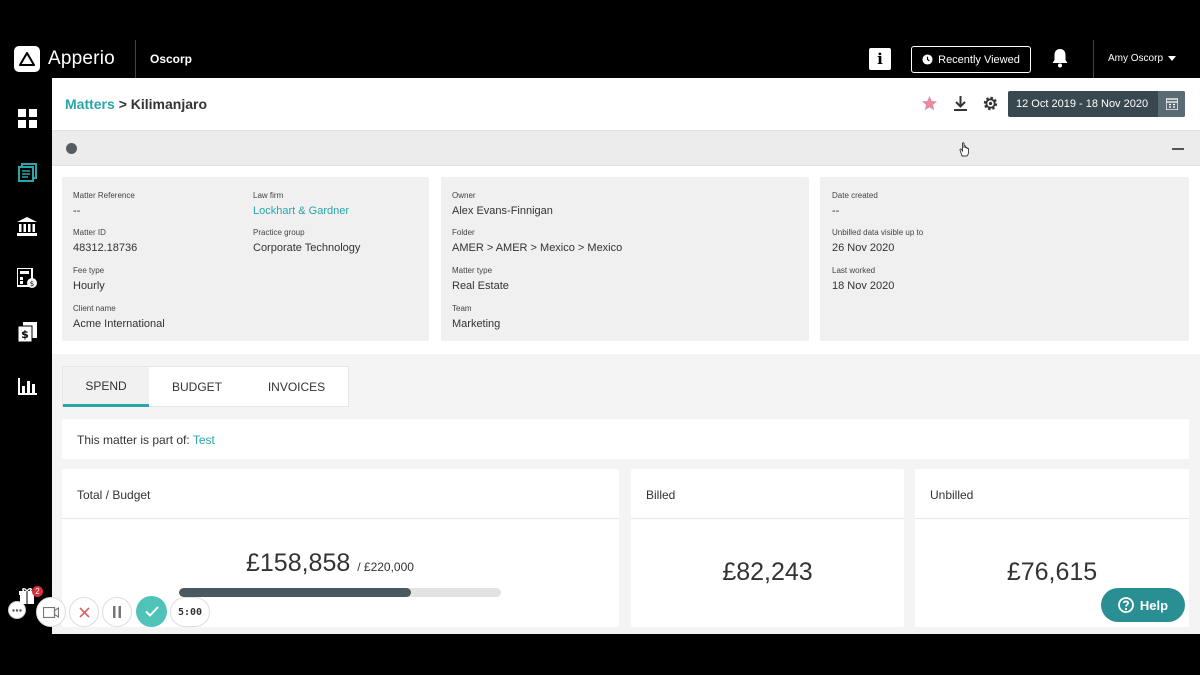  Describe the element at coordinates (89, 279) in the screenshot. I see `field-fee-type: Fee type Hourly` at that location.